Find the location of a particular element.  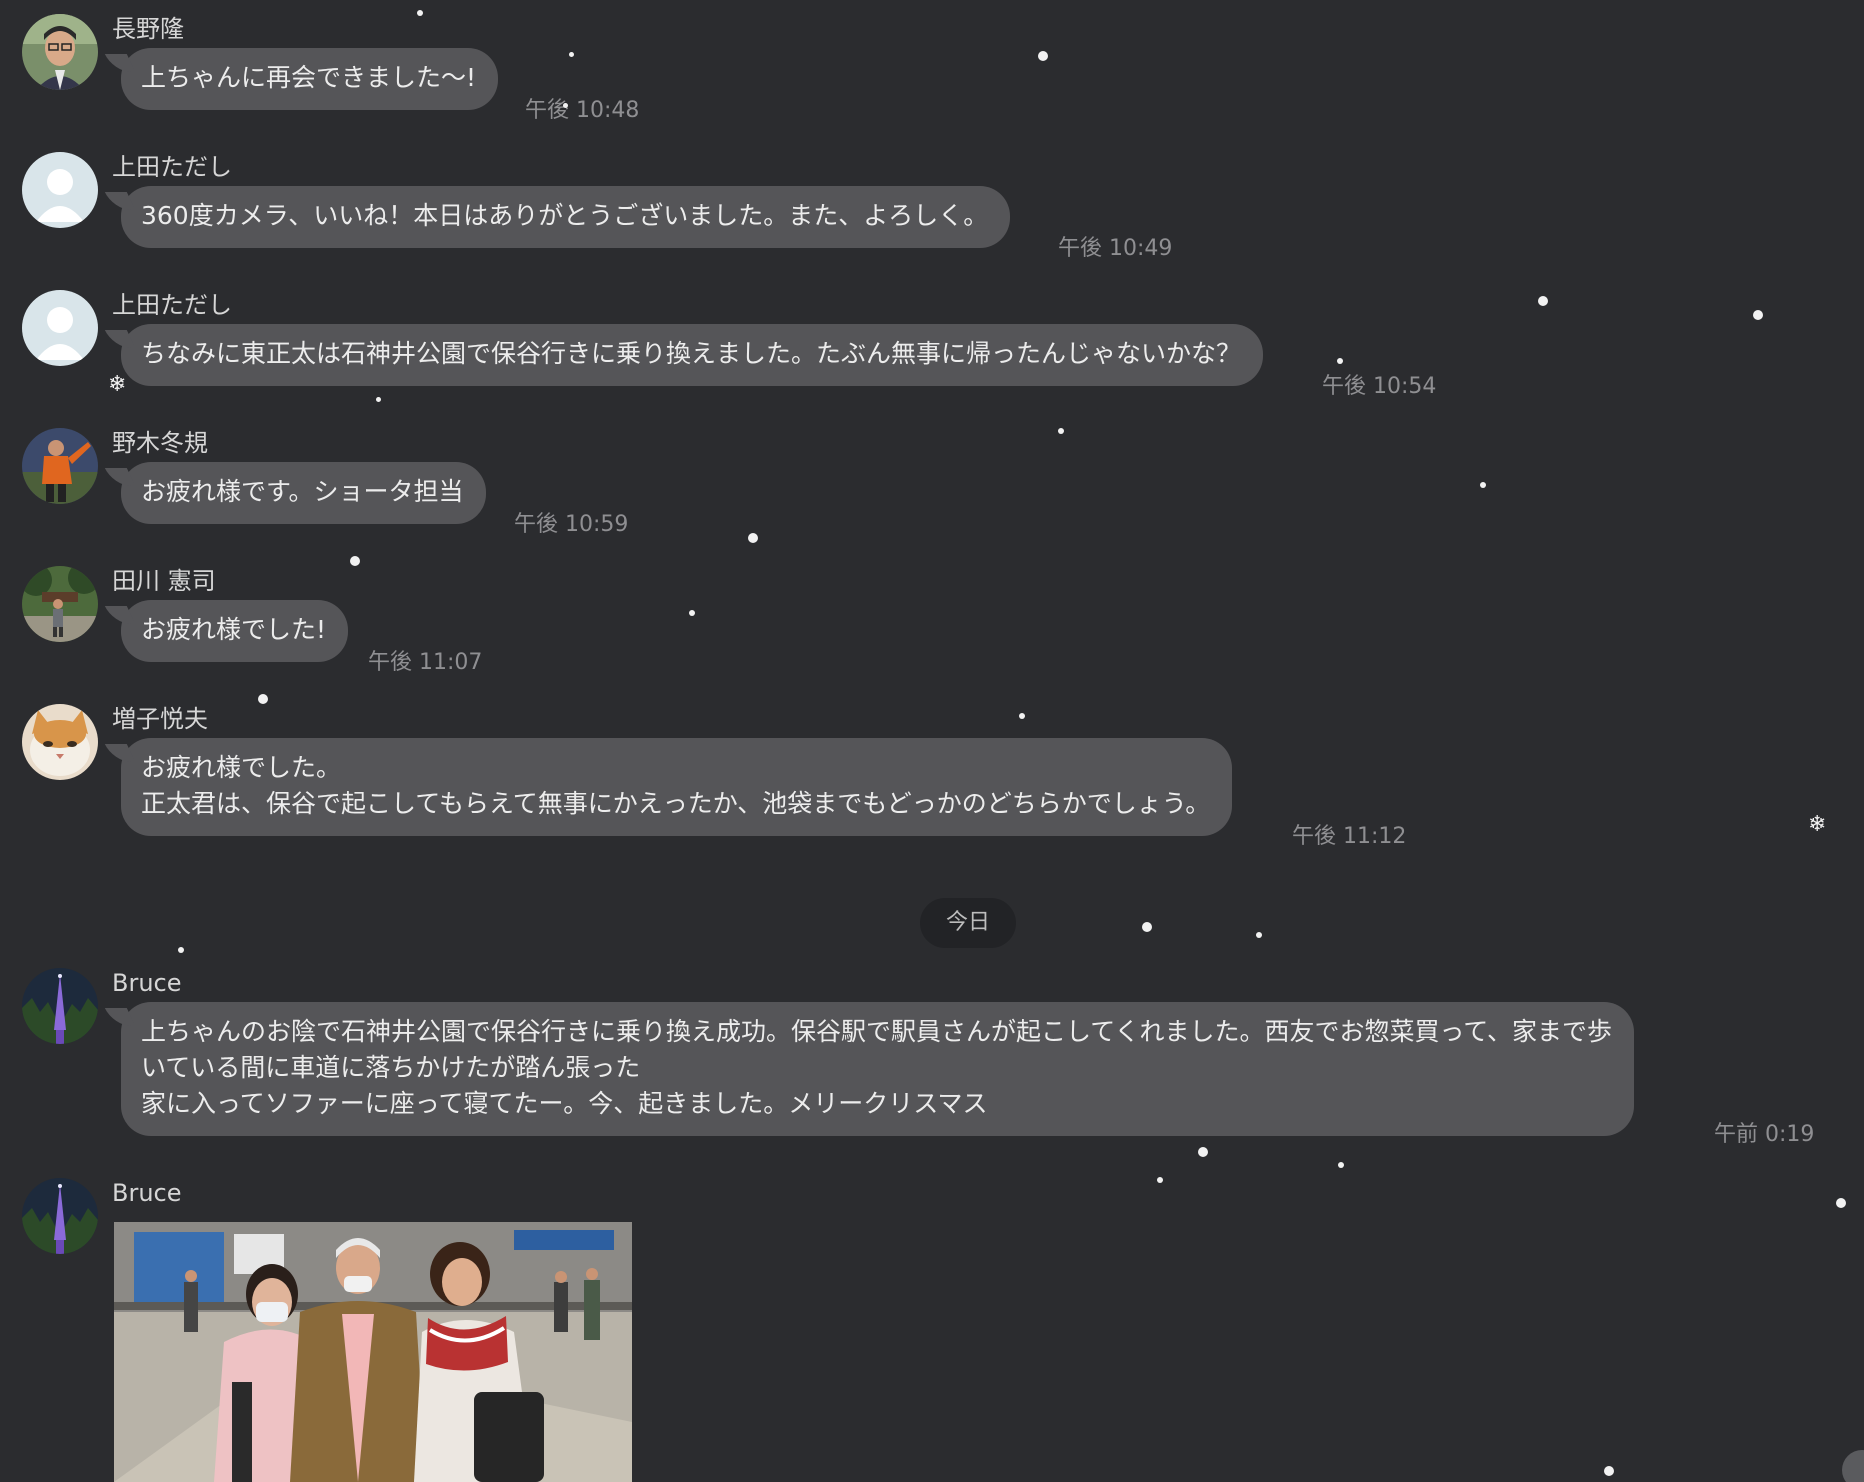

message-timestamp: 午後 10:59 is located at coordinates (571, 524).